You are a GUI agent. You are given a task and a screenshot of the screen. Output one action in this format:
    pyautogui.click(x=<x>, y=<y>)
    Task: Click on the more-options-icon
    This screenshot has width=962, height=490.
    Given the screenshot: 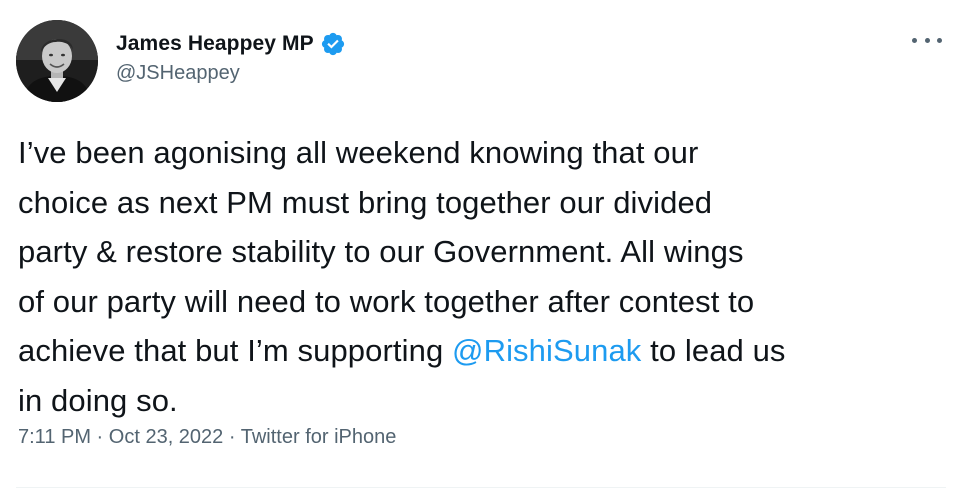 What is the action you would take?
    pyautogui.click(x=927, y=40)
    